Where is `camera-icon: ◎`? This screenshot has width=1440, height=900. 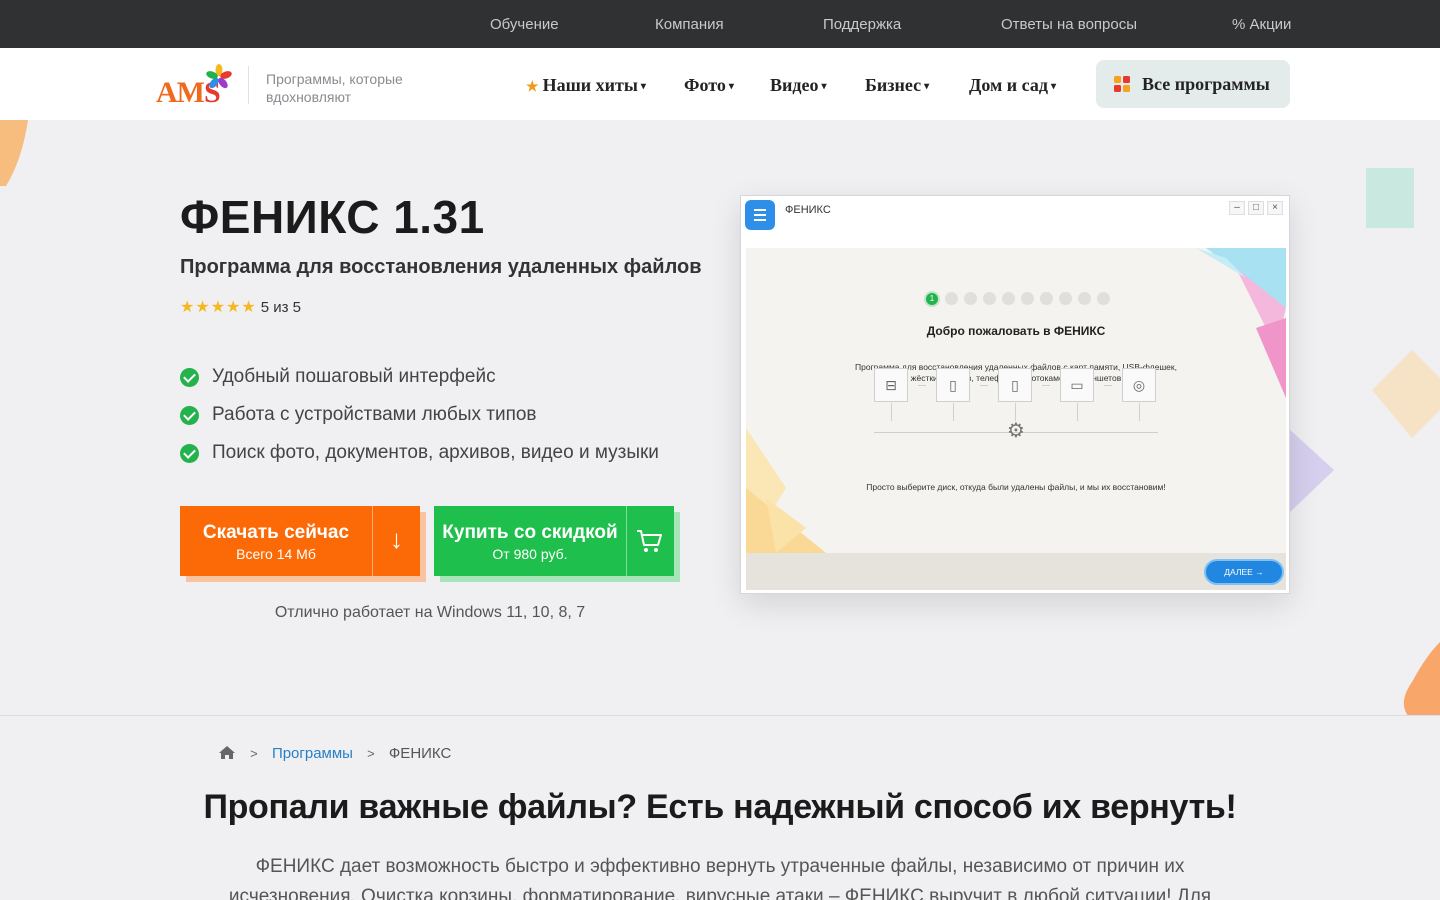
camera-icon: ◎ is located at coordinates (1139, 385).